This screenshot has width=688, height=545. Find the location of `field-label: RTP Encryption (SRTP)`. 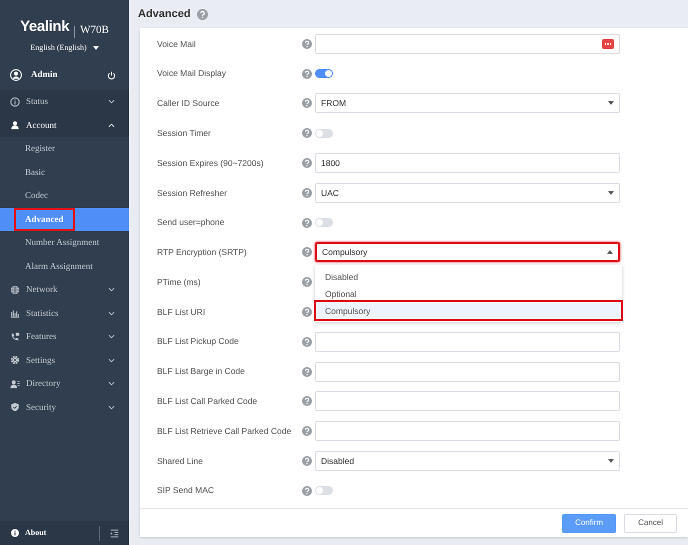

field-label: RTP Encryption (SRTP) is located at coordinates (202, 252).